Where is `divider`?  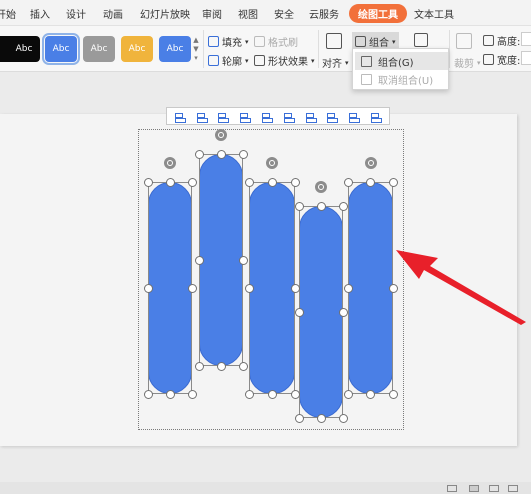
divider is located at coordinates (318, 49).